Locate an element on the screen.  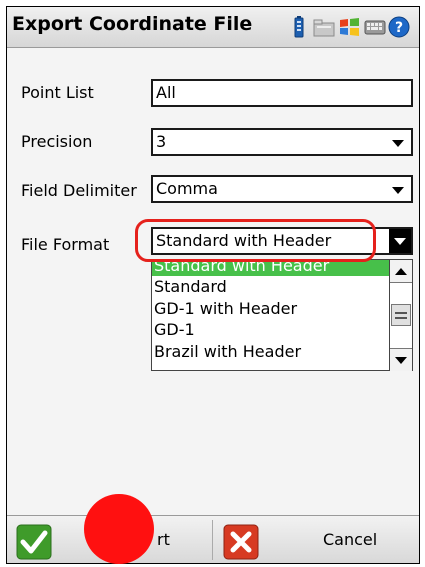
file-format-label: File Format is located at coordinates (65, 244).